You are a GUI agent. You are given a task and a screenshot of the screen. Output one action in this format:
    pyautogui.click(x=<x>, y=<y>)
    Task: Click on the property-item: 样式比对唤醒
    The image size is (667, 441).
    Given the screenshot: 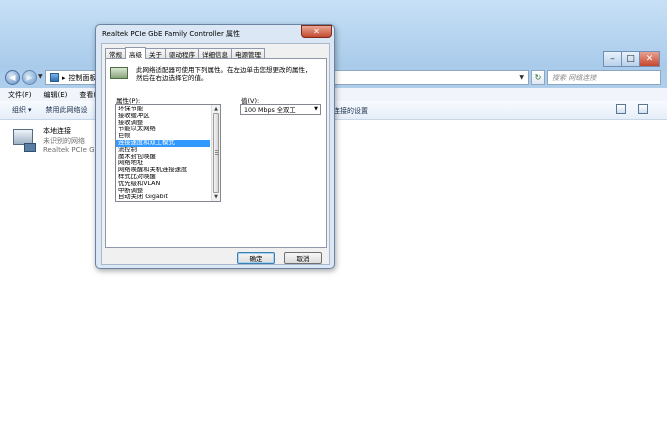 What is the action you would take?
    pyautogui.click(x=163, y=177)
    